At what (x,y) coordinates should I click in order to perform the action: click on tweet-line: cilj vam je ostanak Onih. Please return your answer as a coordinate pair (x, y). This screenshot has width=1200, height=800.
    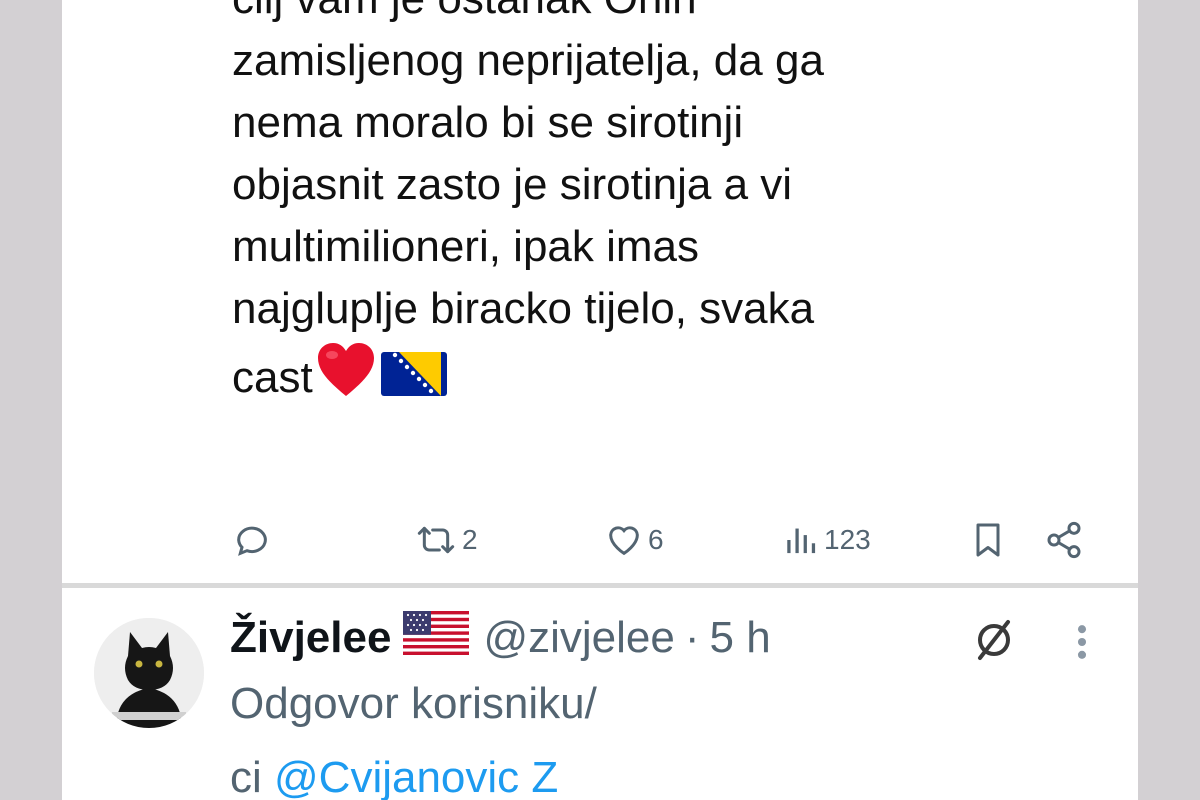
    Looking at the image, I should click on (672, 15).